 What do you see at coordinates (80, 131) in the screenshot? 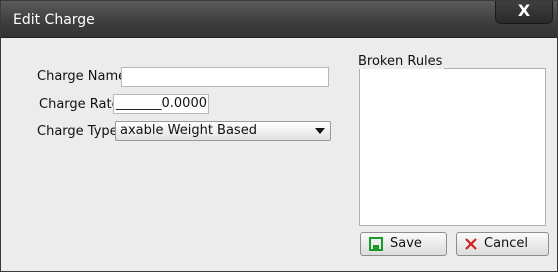
I see `charge-type-label: Charge Type:` at bounding box center [80, 131].